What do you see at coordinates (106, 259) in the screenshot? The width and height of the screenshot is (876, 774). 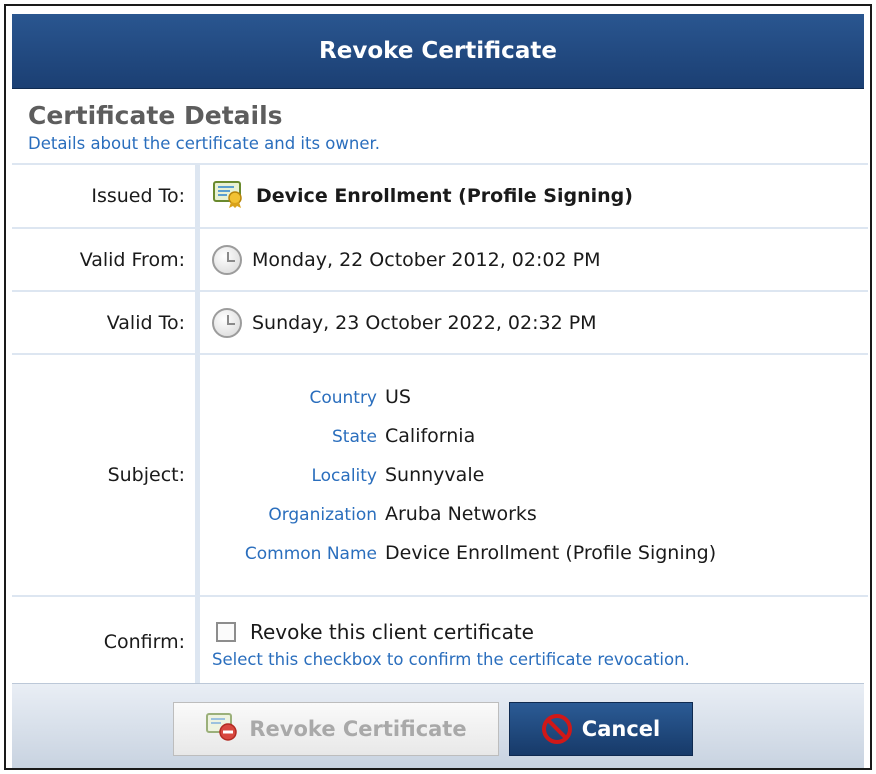 I see `valid-from-label: Valid From:` at bounding box center [106, 259].